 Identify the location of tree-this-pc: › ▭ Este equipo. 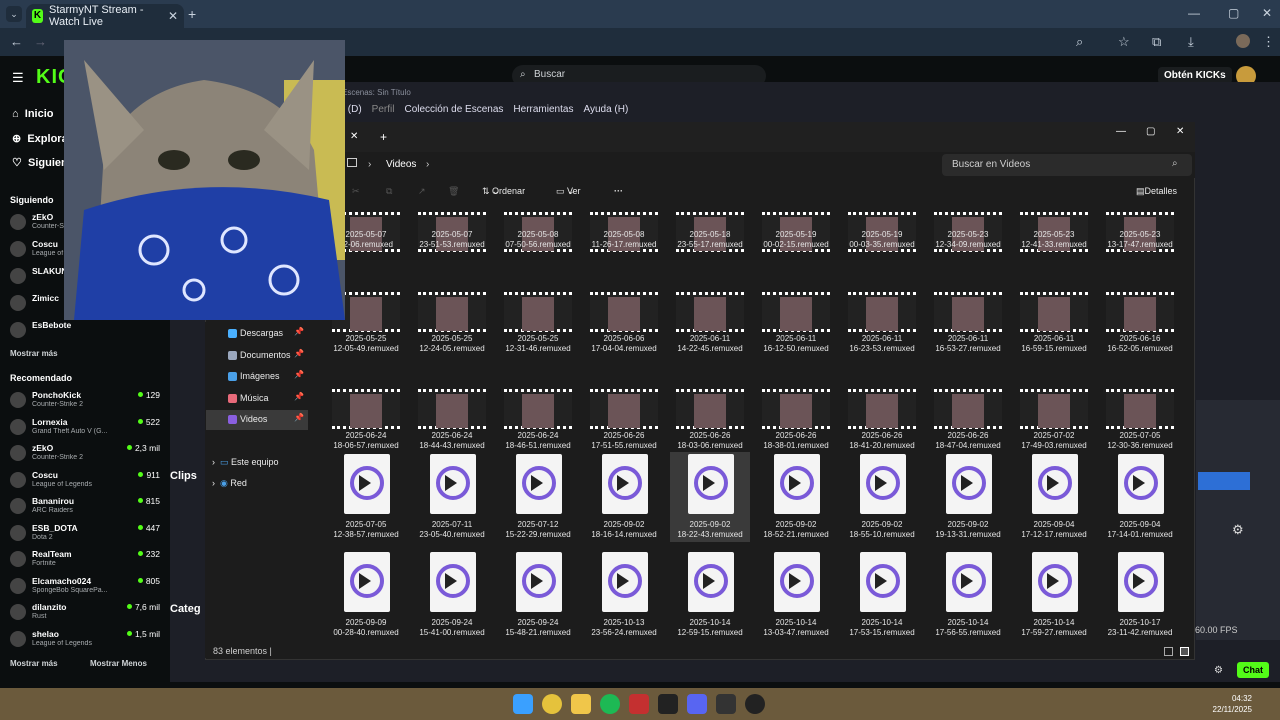
(245, 462).